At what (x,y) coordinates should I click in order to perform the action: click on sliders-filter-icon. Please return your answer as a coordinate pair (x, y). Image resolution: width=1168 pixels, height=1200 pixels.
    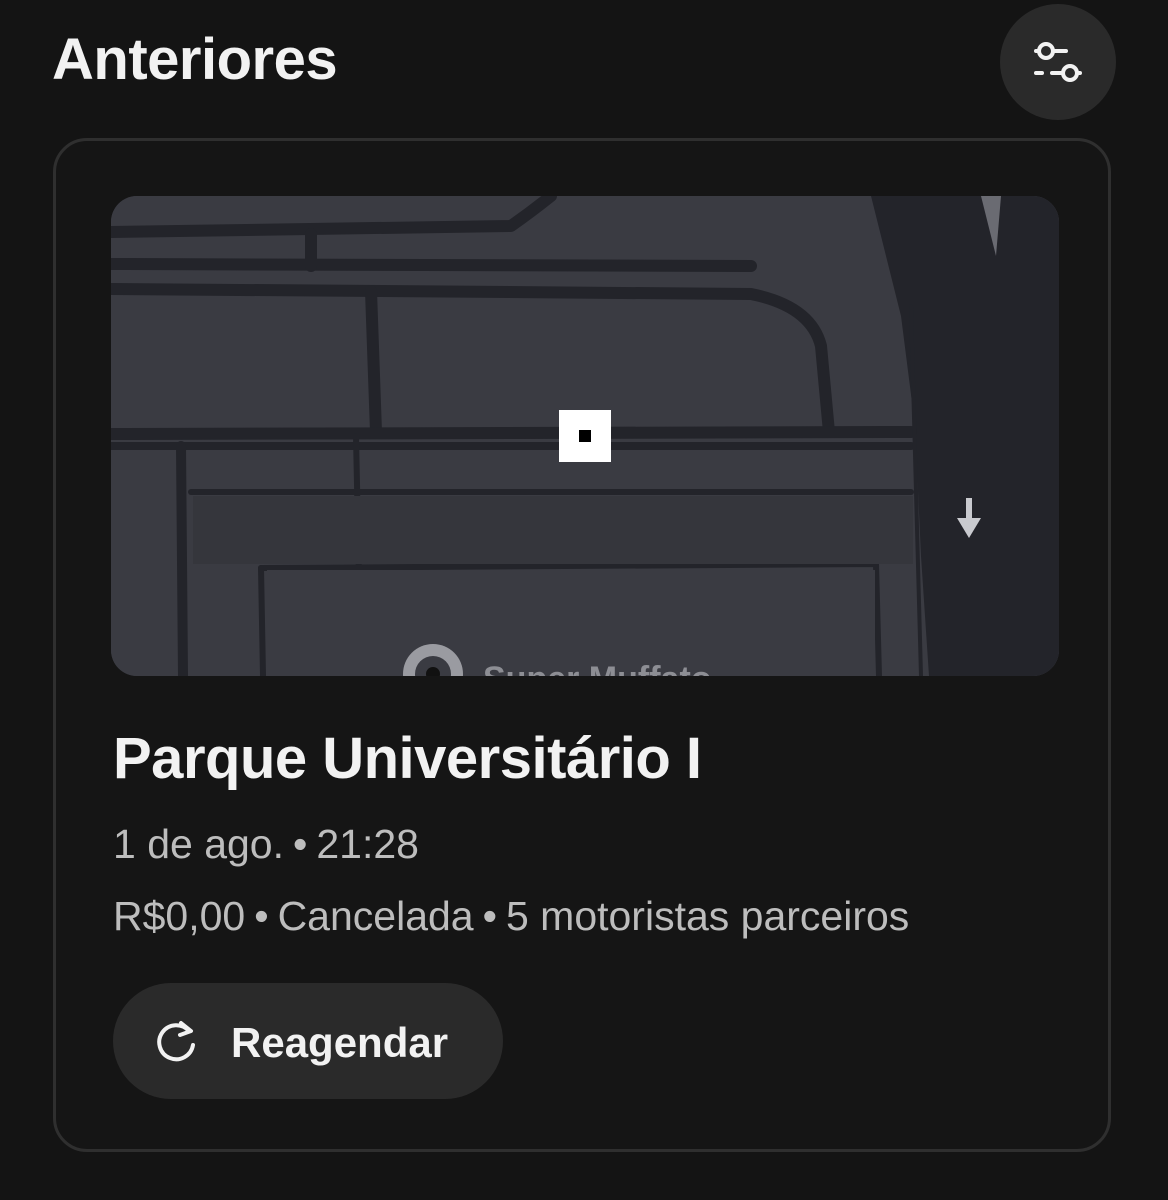
    Looking at the image, I should click on (1058, 62).